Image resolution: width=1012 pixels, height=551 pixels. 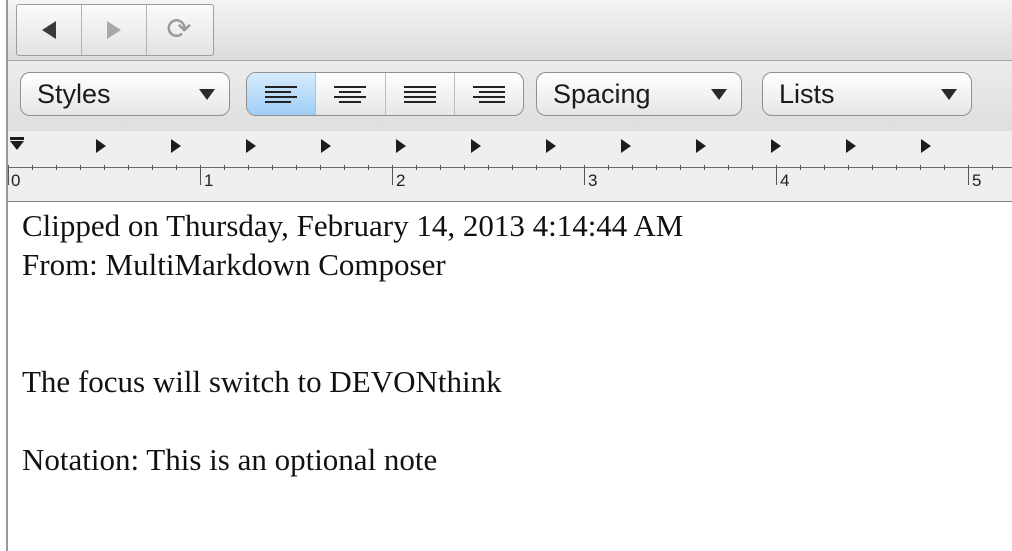 What do you see at coordinates (17, 138) in the screenshot?
I see `first-line-indent-icon` at bounding box center [17, 138].